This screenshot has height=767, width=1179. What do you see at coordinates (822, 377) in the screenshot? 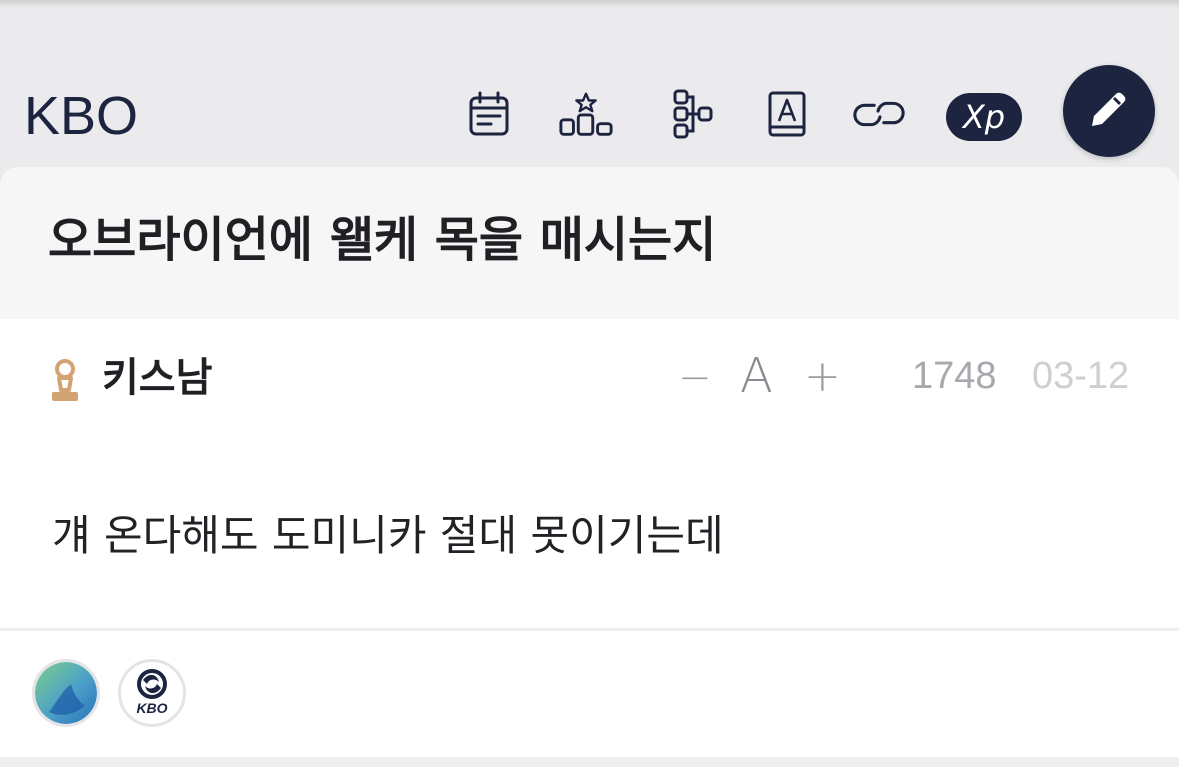
I see `font-increase-button: +` at bounding box center [822, 377].